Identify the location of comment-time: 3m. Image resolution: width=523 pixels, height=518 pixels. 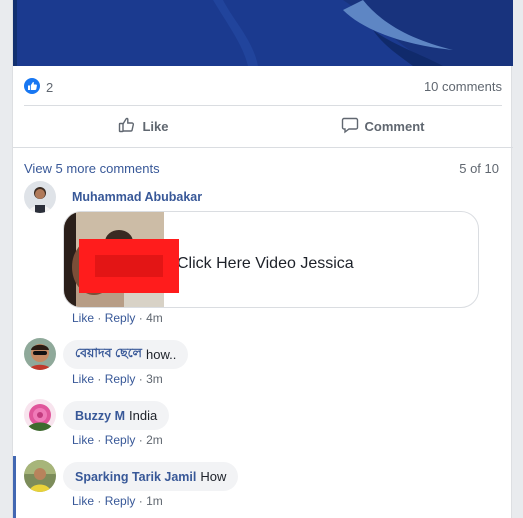
(154, 379).